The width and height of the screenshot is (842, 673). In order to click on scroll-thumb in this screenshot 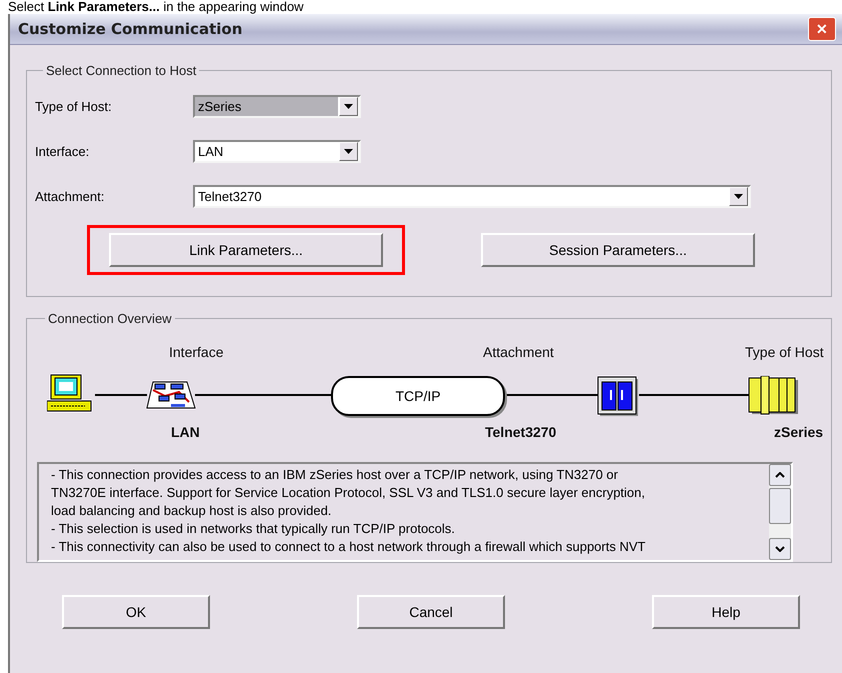, I will do `click(780, 506)`.